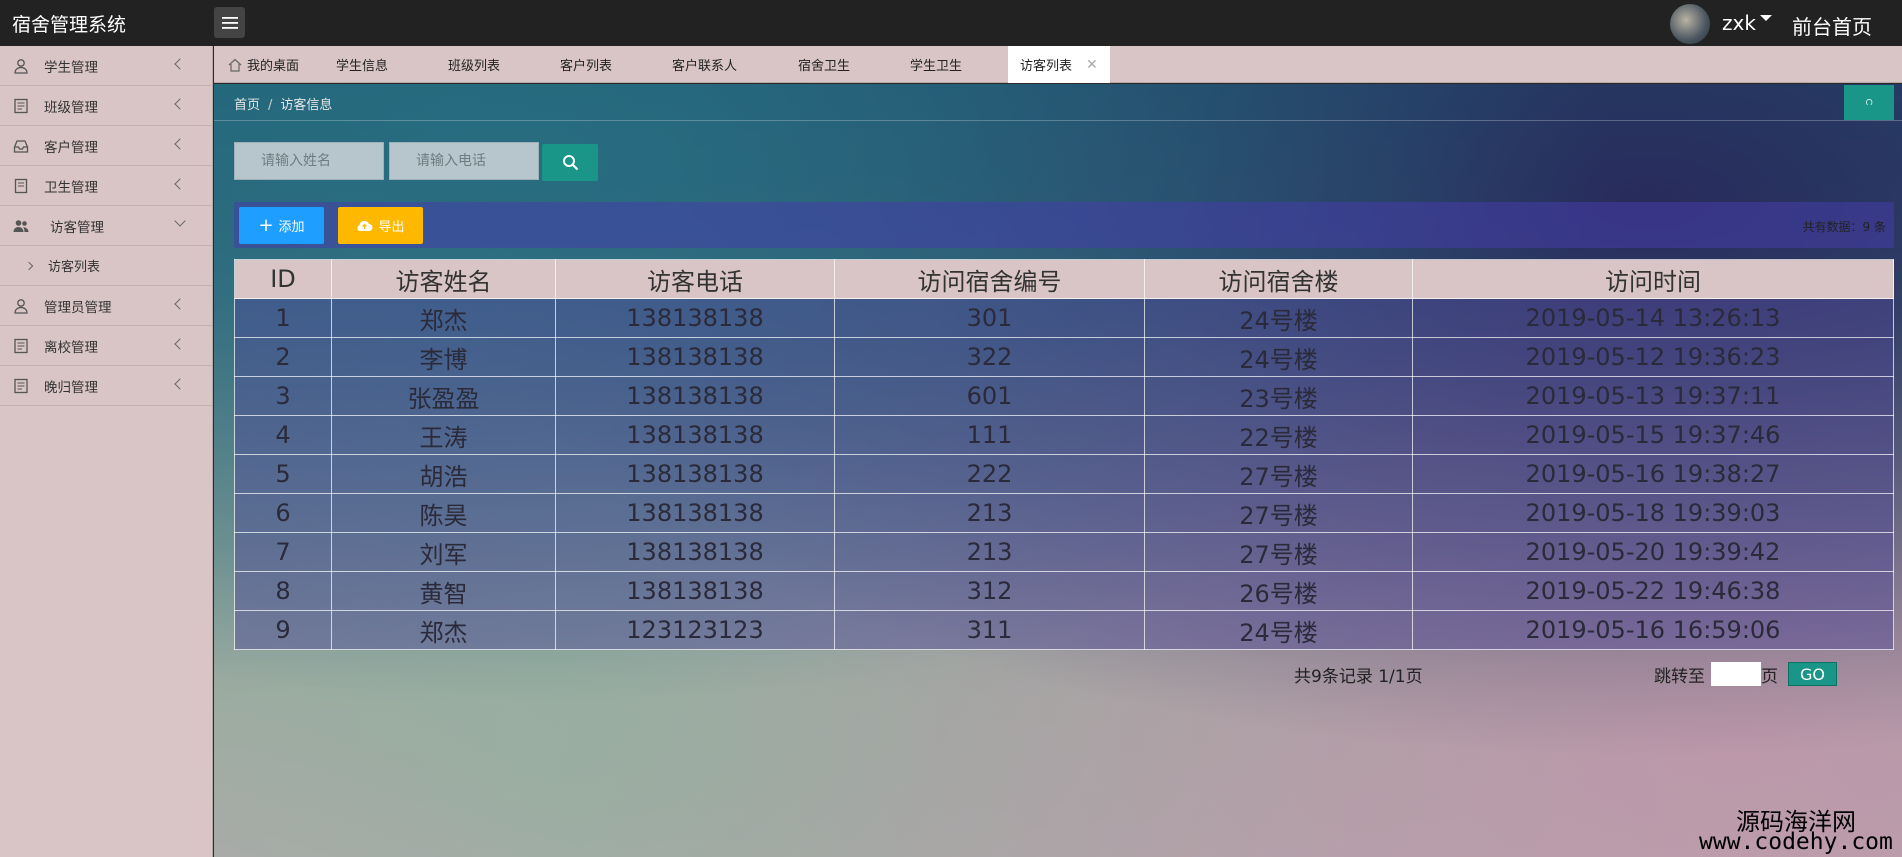 The image size is (1902, 857). What do you see at coordinates (21, 226) in the screenshot?
I see `users-icon` at bounding box center [21, 226].